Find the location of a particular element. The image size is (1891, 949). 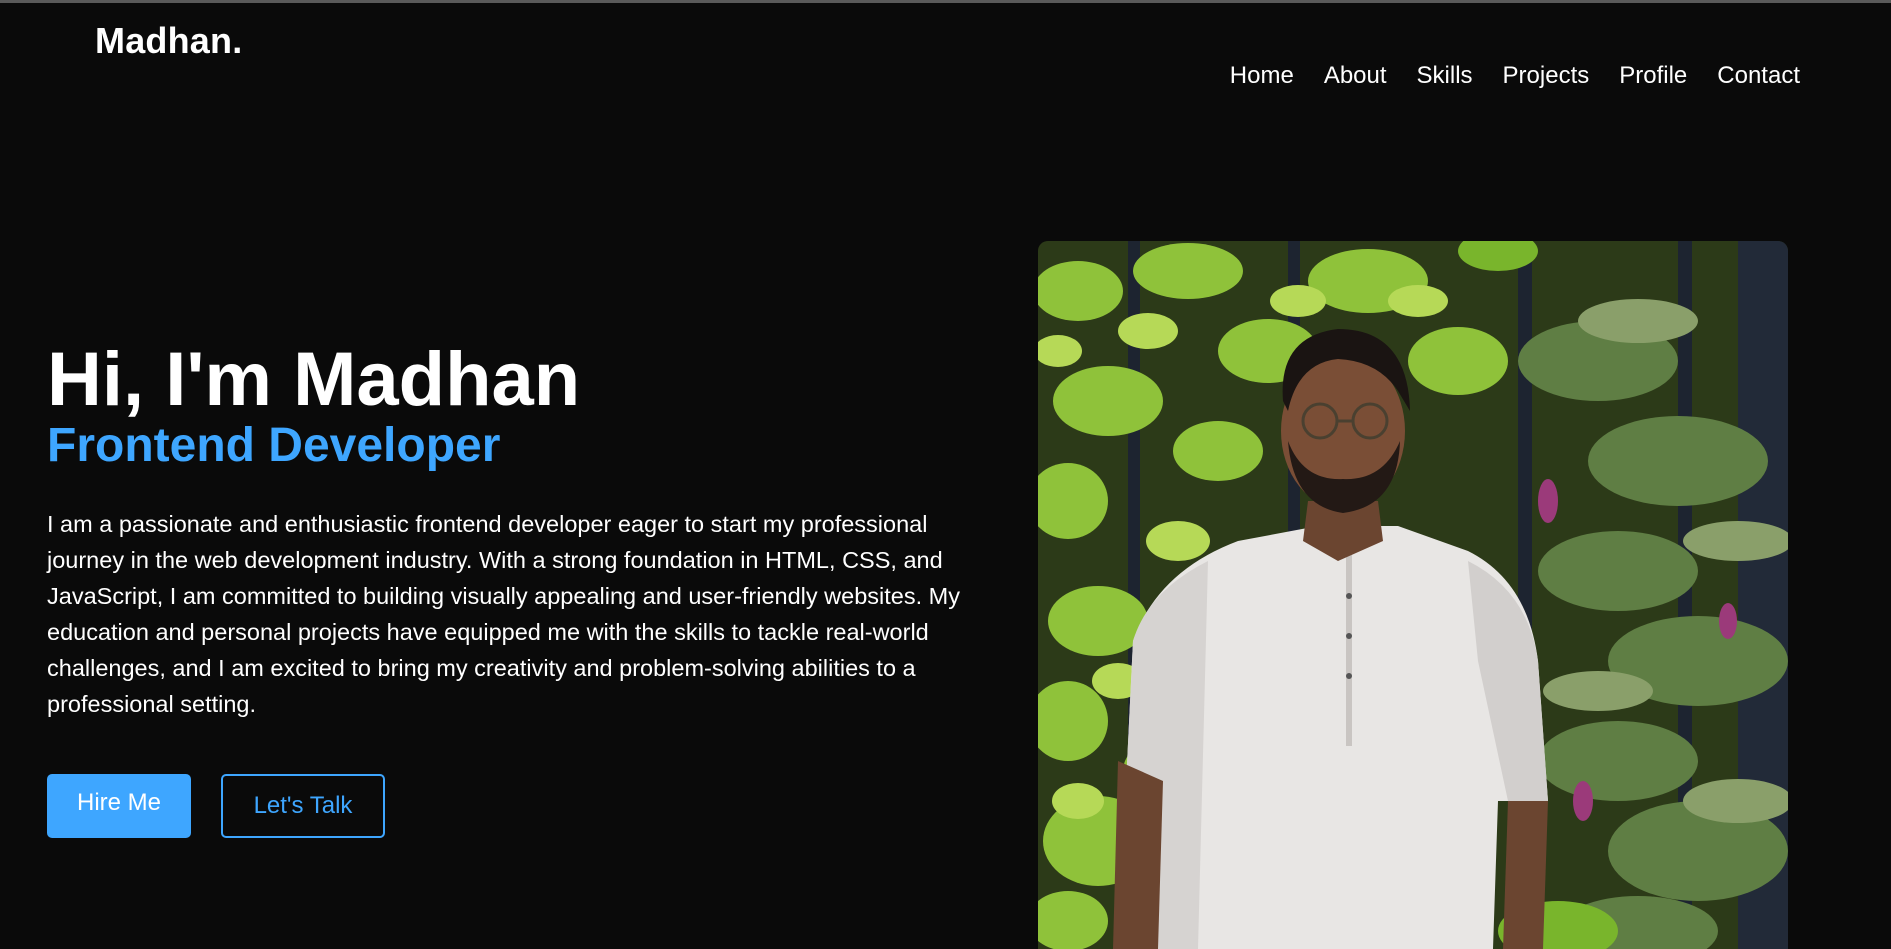

lets-talk-button: Let's Talk is located at coordinates (303, 806).